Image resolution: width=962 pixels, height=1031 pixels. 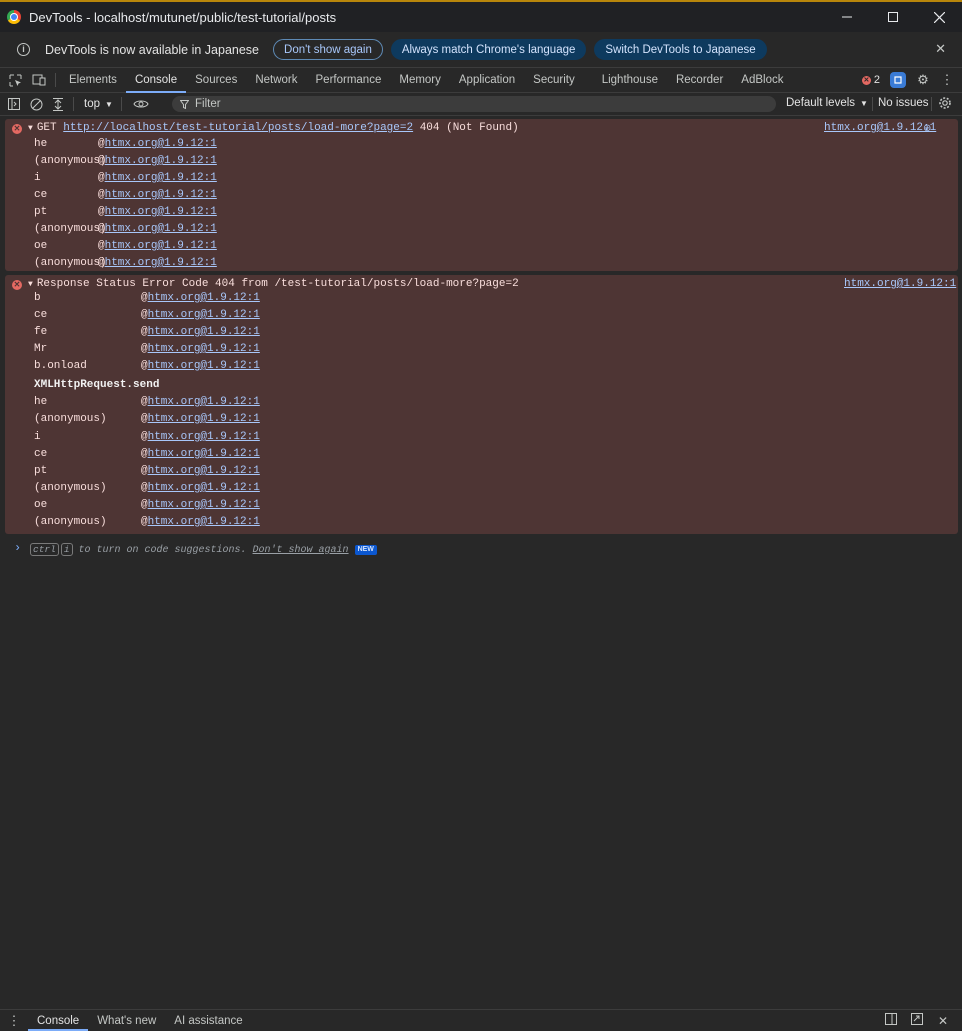 I want to click on context-selector: top ▼, so click(x=98, y=104).